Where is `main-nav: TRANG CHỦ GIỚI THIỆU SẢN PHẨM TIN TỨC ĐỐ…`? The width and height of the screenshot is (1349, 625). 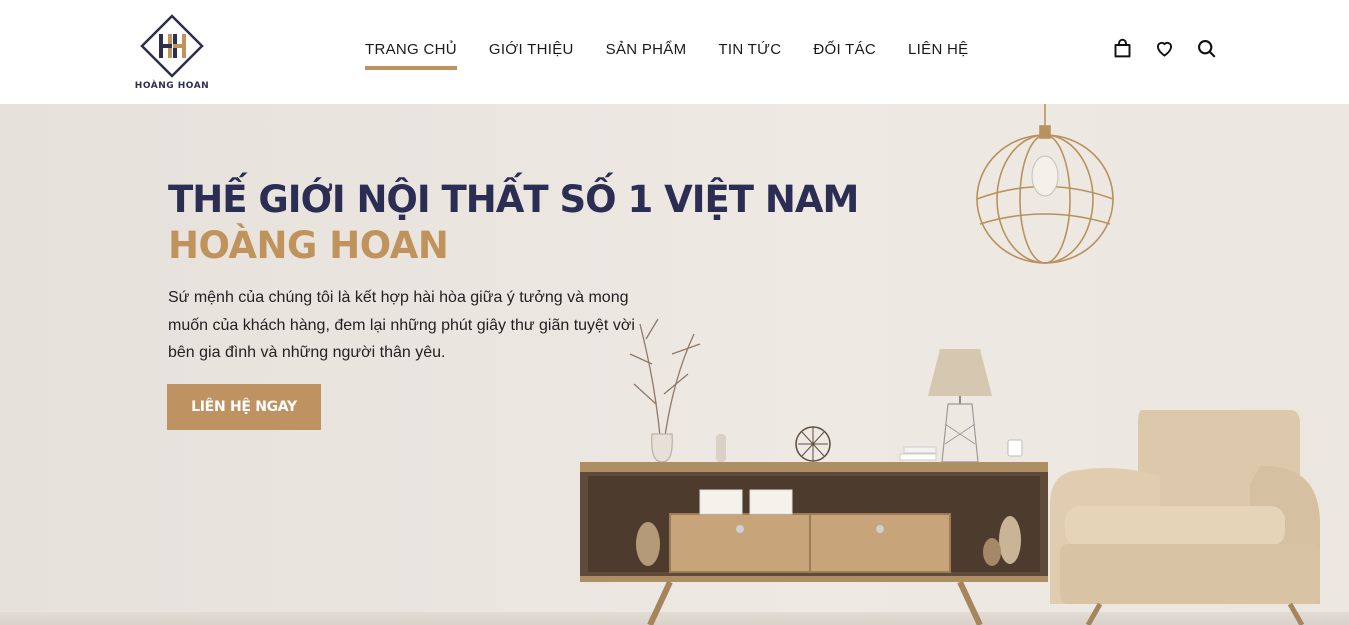 main-nav: TRANG CHỦ GIỚI THIỆU SẢN PHẨM TIN TỨC ĐỐ… is located at coordinates (682, 55).